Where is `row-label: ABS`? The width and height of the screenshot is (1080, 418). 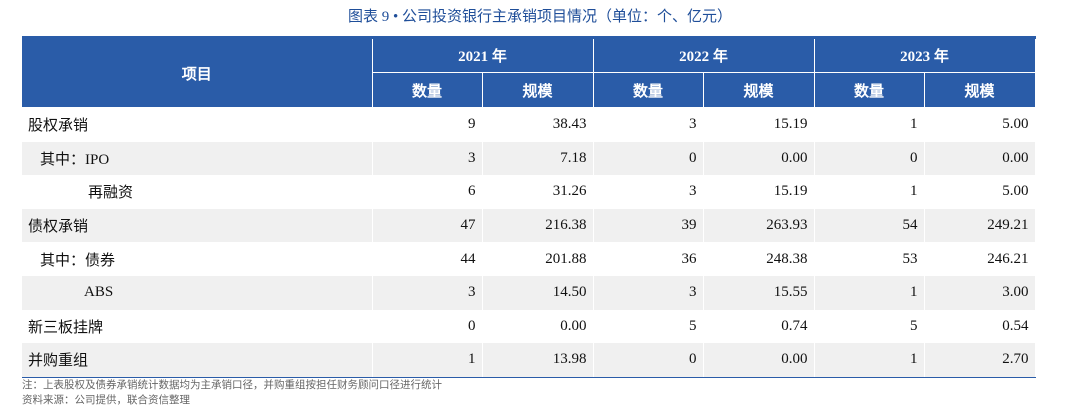
row-label: ABS is located at coordinates (197, 292).